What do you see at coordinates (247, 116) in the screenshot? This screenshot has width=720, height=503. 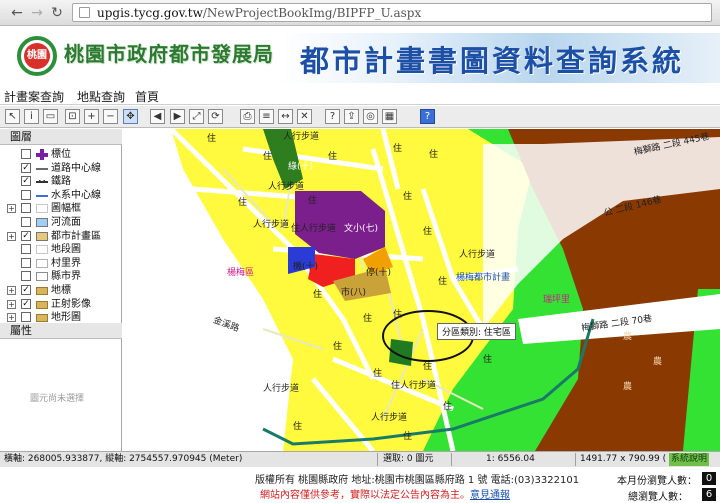 I see `print-icon: ⎙` at bounding box center [247, 116].